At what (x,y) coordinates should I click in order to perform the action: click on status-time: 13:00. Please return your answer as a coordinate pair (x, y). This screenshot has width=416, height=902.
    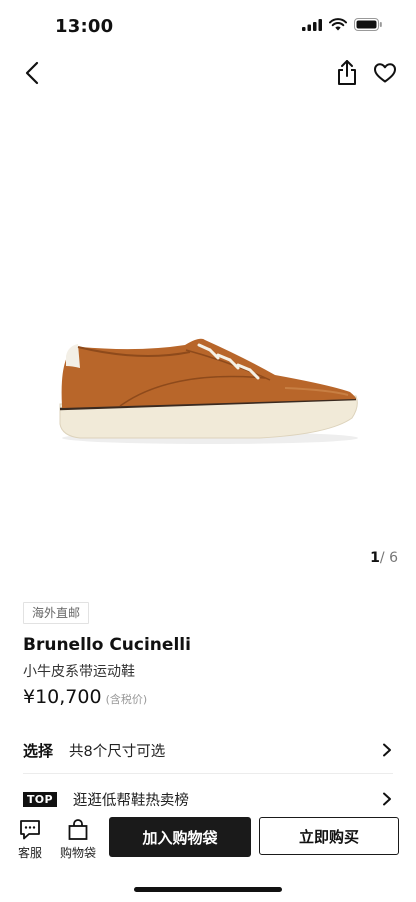
    Looking at the image, I should click on (84, 26).